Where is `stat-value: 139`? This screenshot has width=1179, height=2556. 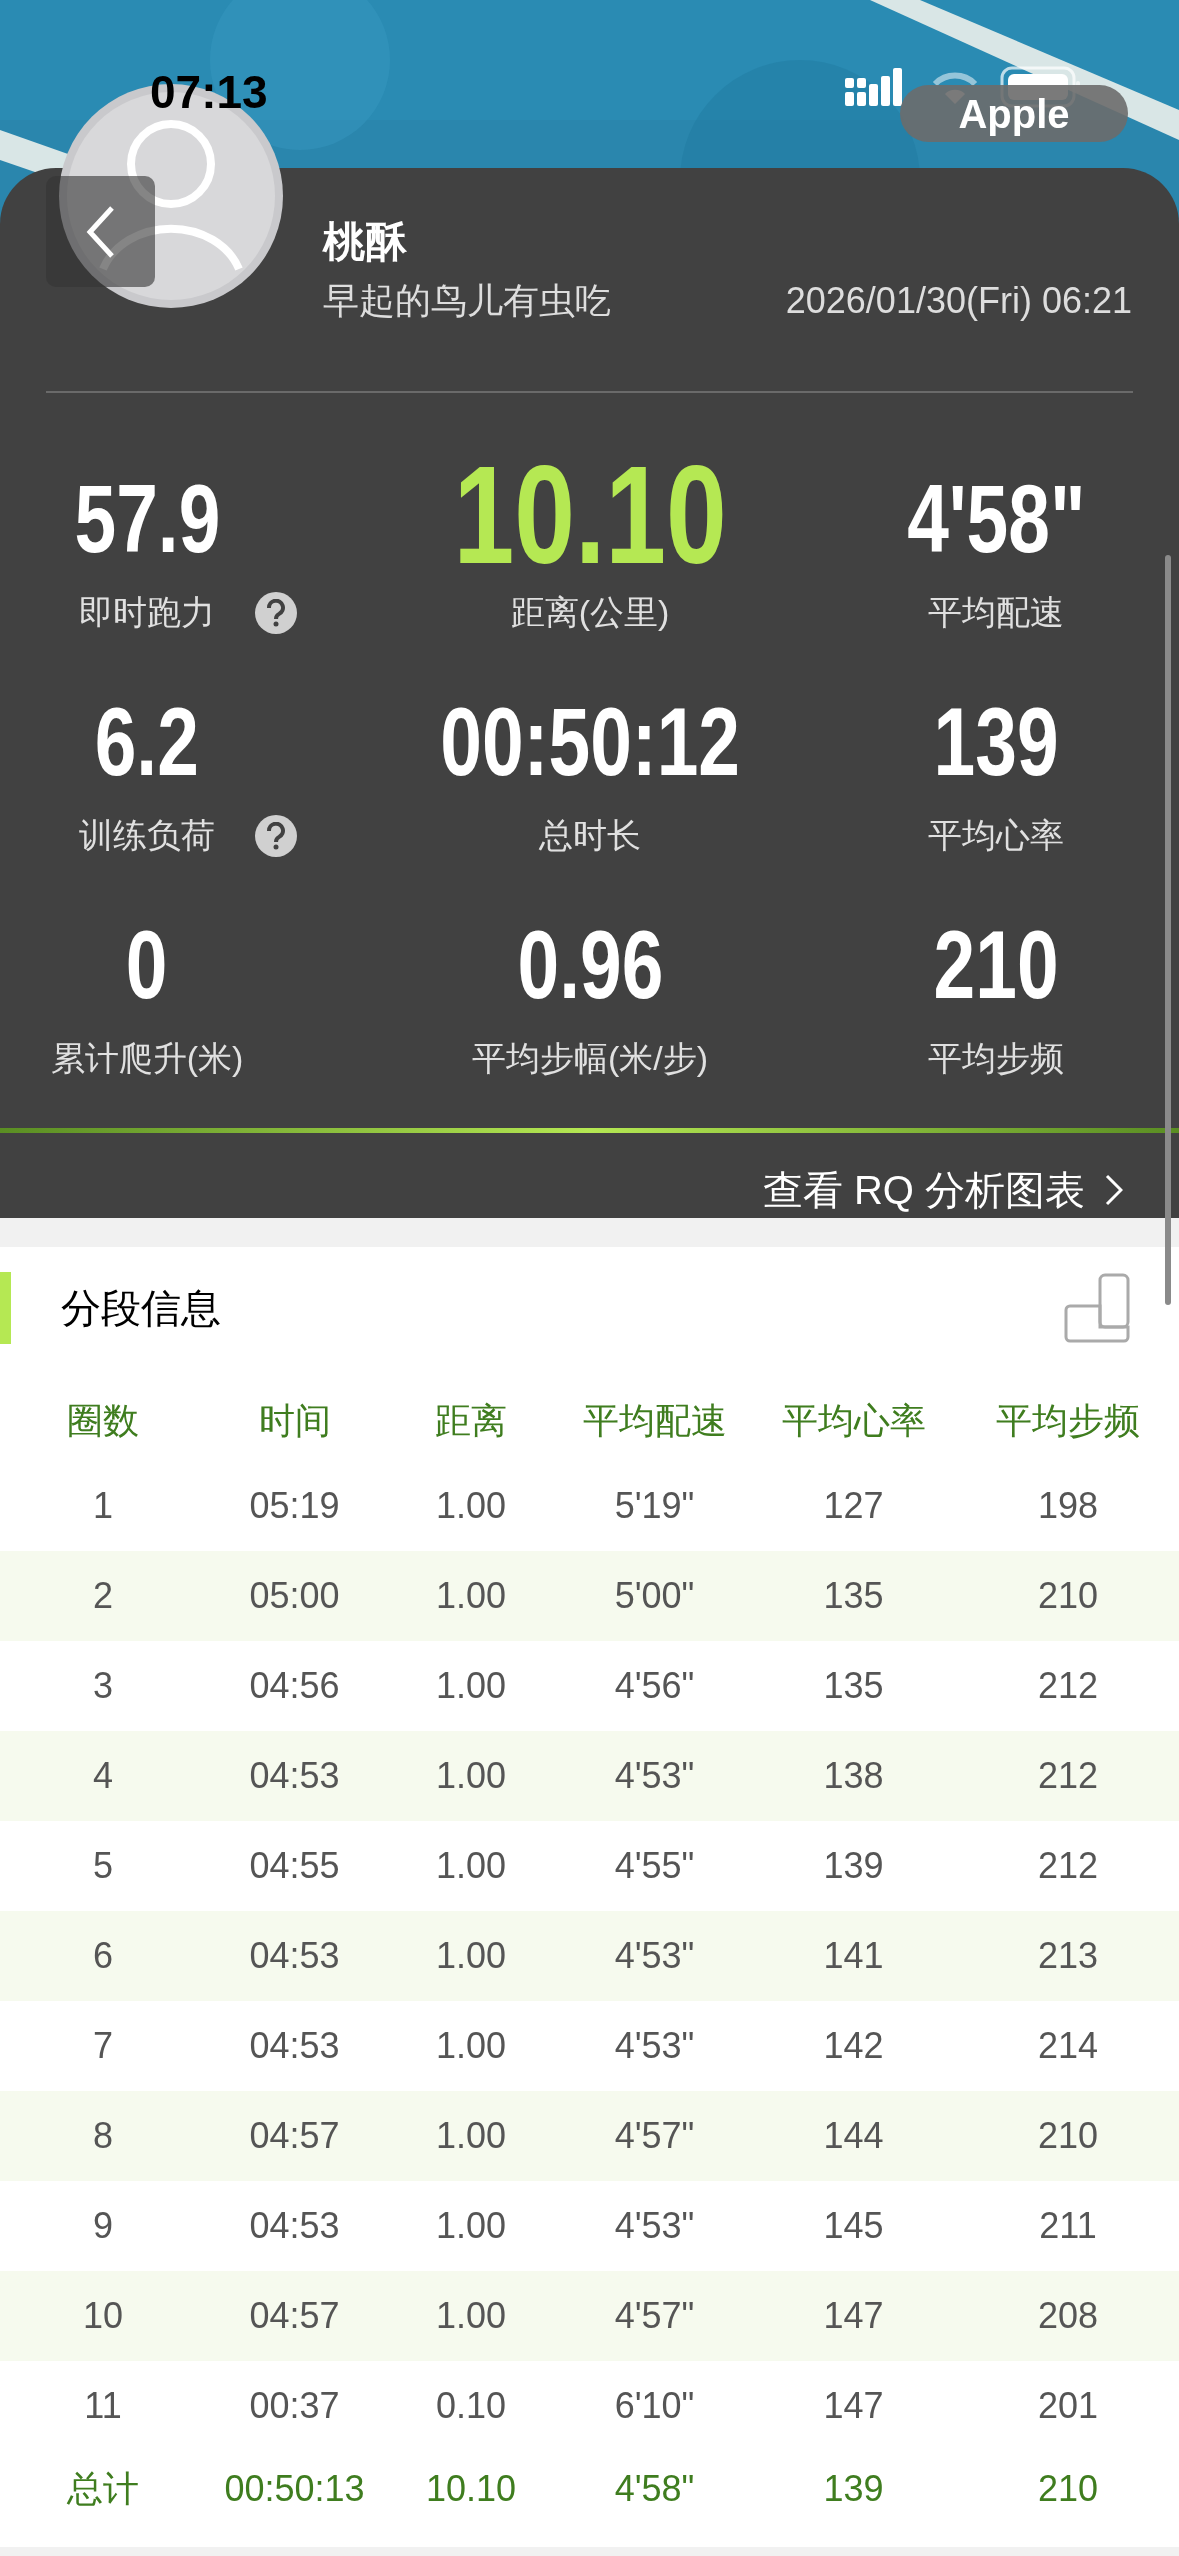
stat-value: 139 is located at coordinates (996, 742).